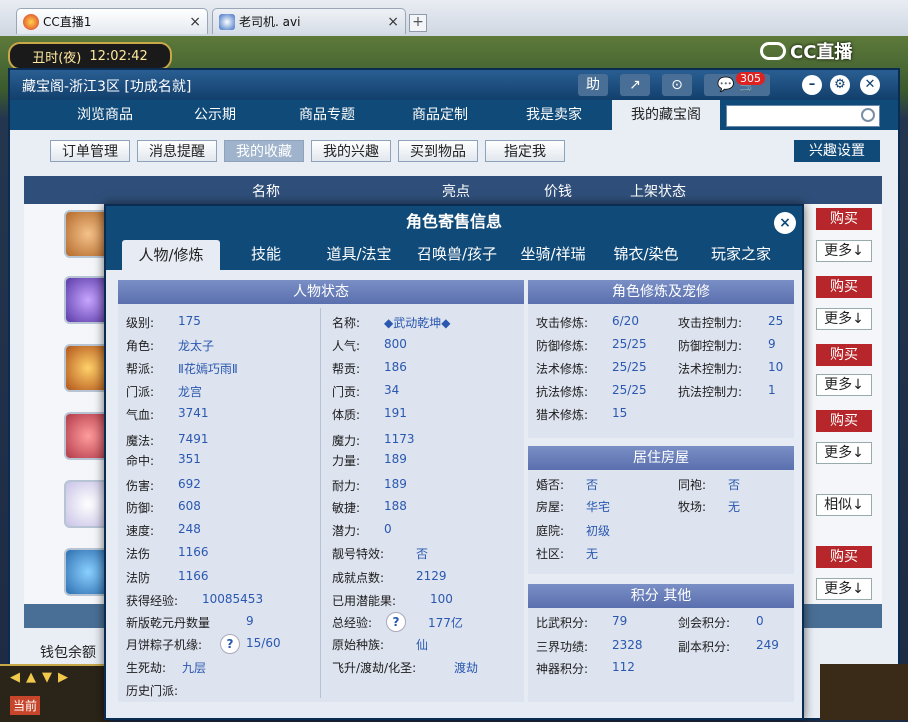 The width and height of the screenshot is (908, 722). What do you see at coordinates (369, 345) in the screenshot?
I see `stat-popularity: 人气: 800` at bounding box center [369, 345].